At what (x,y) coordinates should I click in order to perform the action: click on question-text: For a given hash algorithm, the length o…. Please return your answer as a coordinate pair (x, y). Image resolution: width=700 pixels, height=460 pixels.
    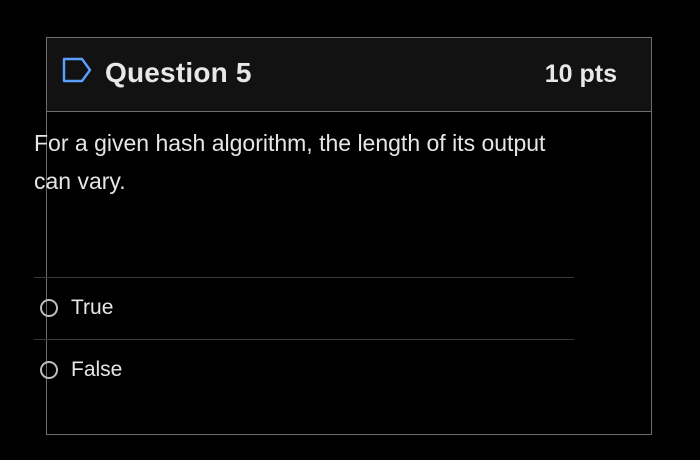
    Looking at the image, I should click on (290, 162).